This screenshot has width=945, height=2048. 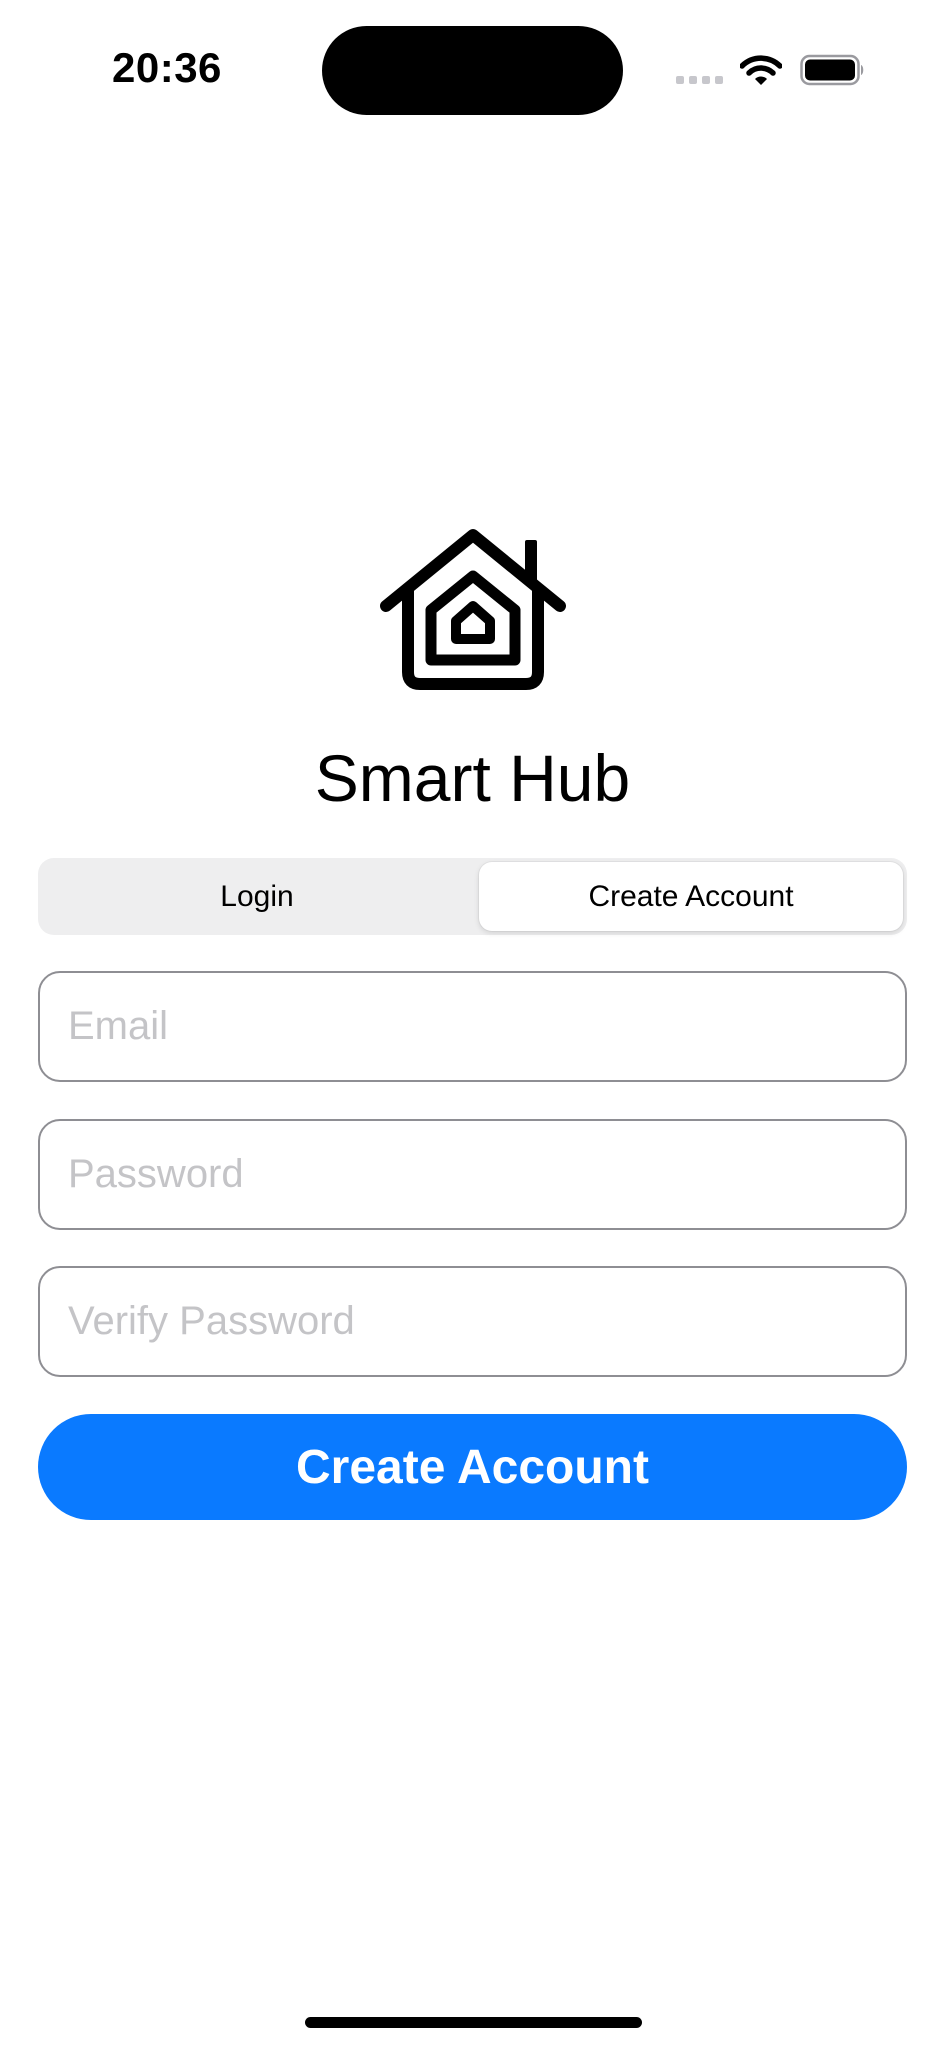 I want to click on verify-password-field, so click(x=472, y=1321).